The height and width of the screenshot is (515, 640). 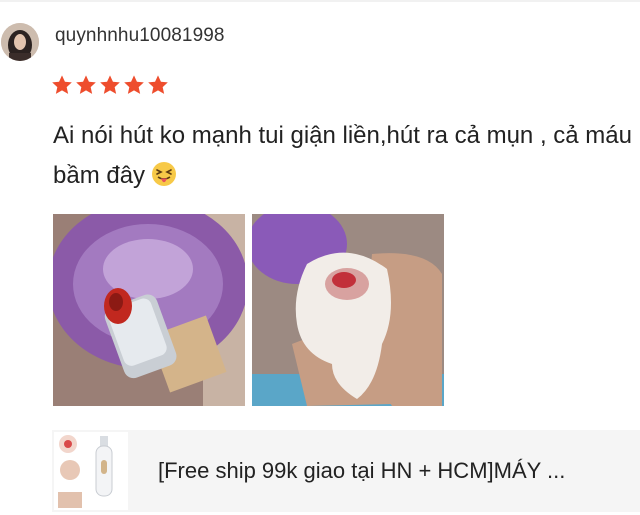 I want to click on product-thumbnail, so click(x=91, y=471).